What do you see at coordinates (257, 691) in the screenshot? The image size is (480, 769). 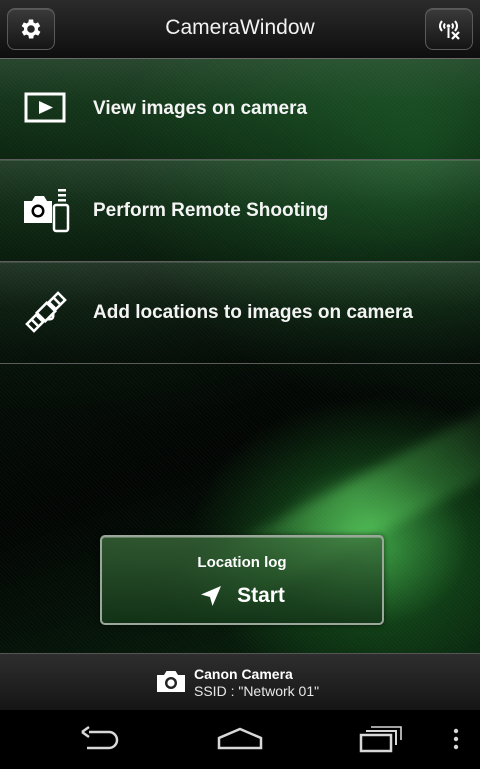 I see `camera-ssid: SSID : "Network 01"` at bounding box center [257, 691].